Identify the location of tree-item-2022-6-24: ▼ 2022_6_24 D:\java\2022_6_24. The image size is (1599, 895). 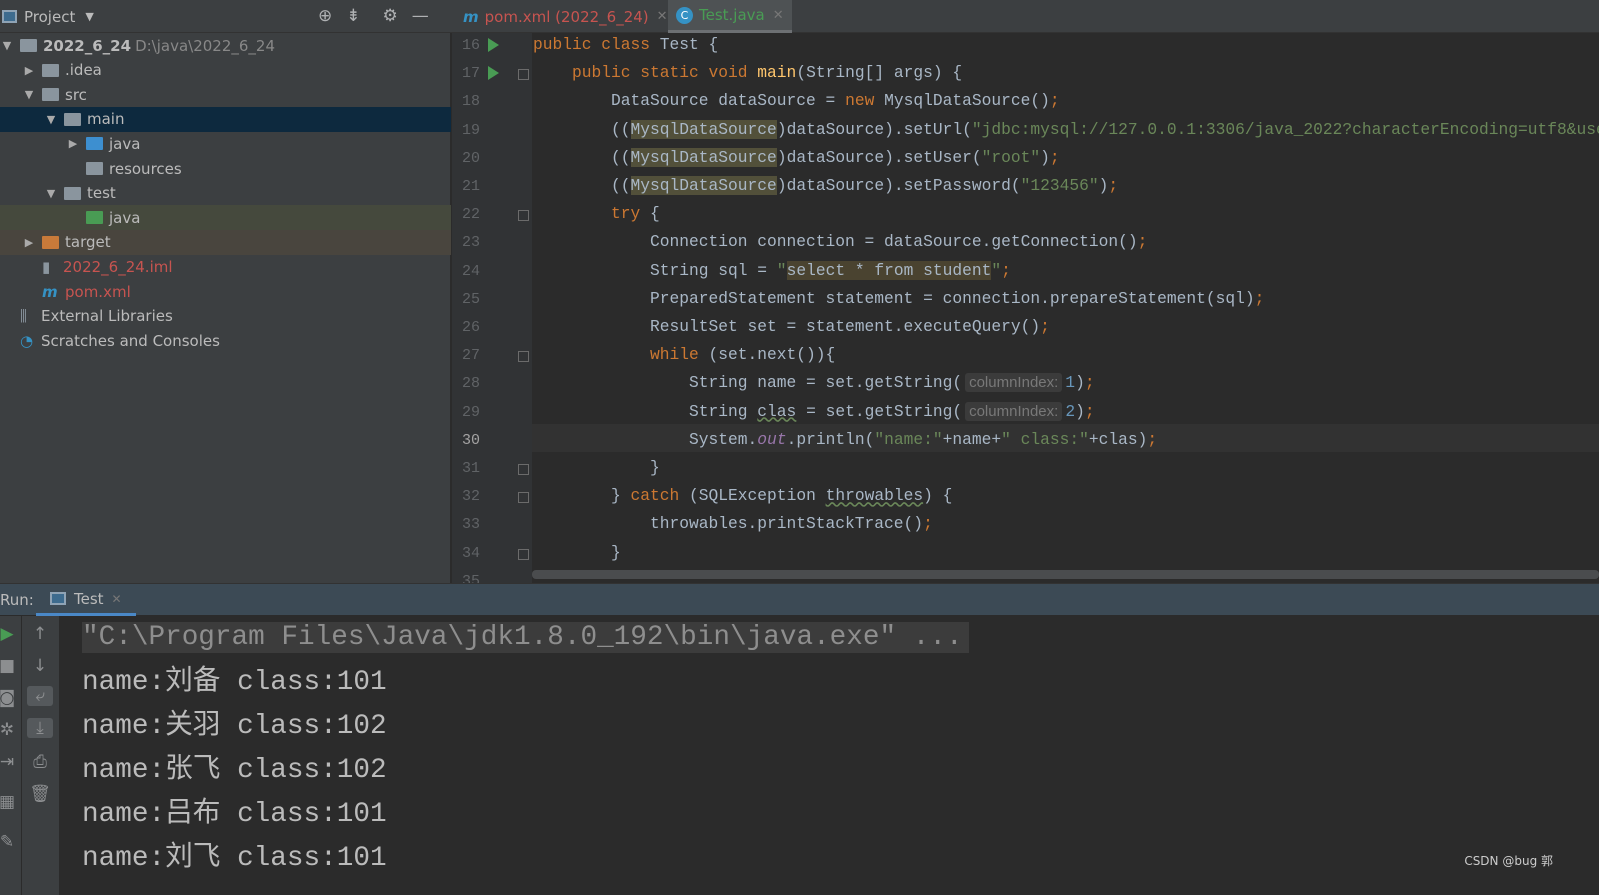
(225, 45).